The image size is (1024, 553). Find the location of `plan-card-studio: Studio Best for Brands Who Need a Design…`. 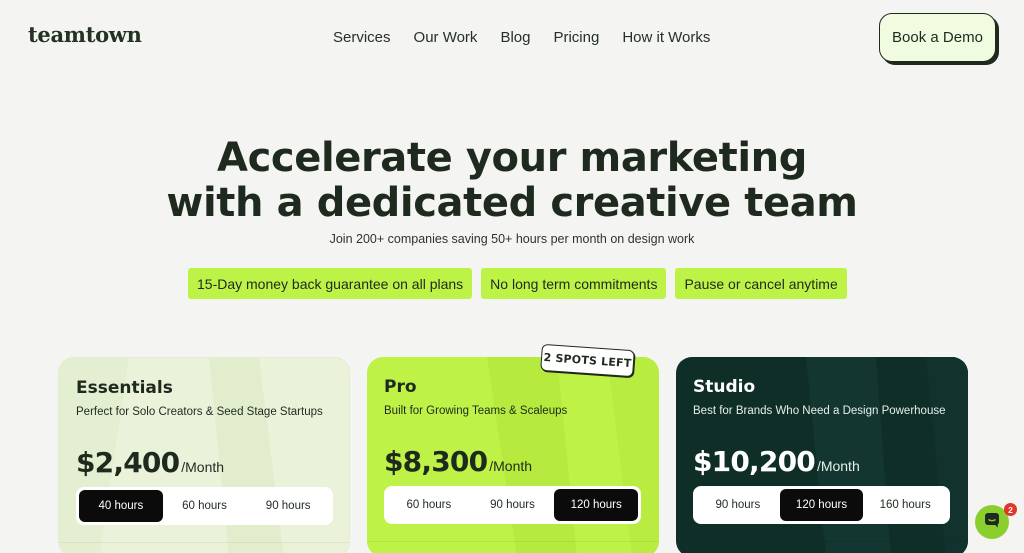

plan-card-studio: Studio Best for Brands Who Need a Design… is located at coordinates (822, 455).